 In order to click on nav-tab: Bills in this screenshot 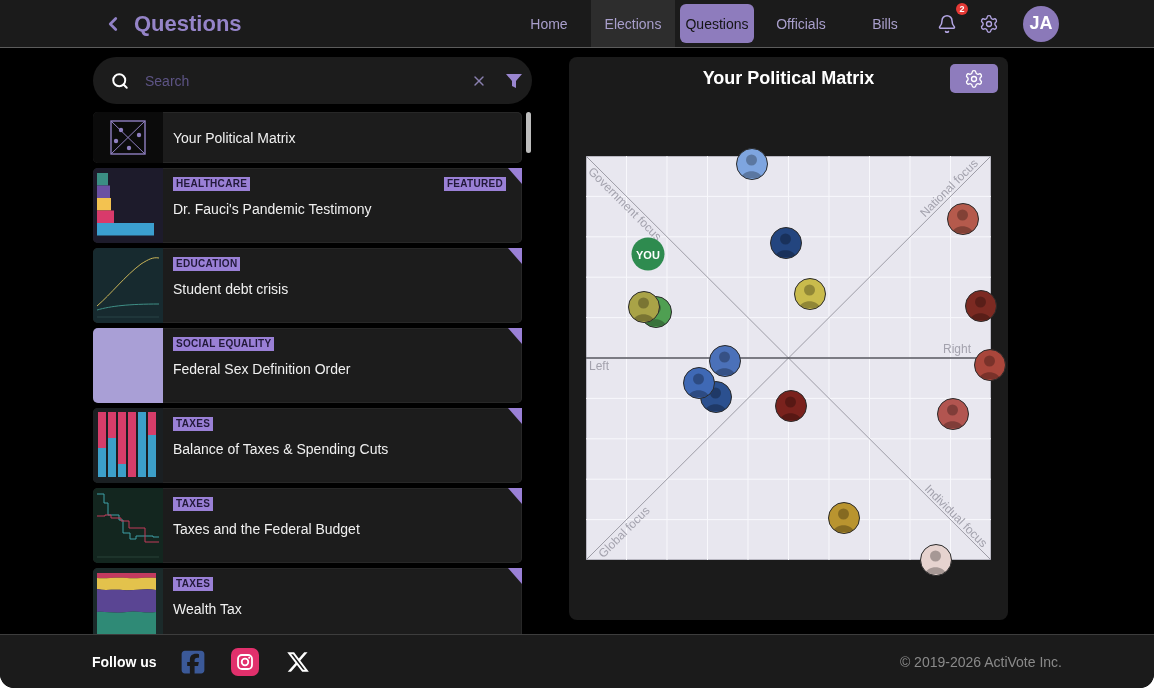, I will do `click(885, 23)`.